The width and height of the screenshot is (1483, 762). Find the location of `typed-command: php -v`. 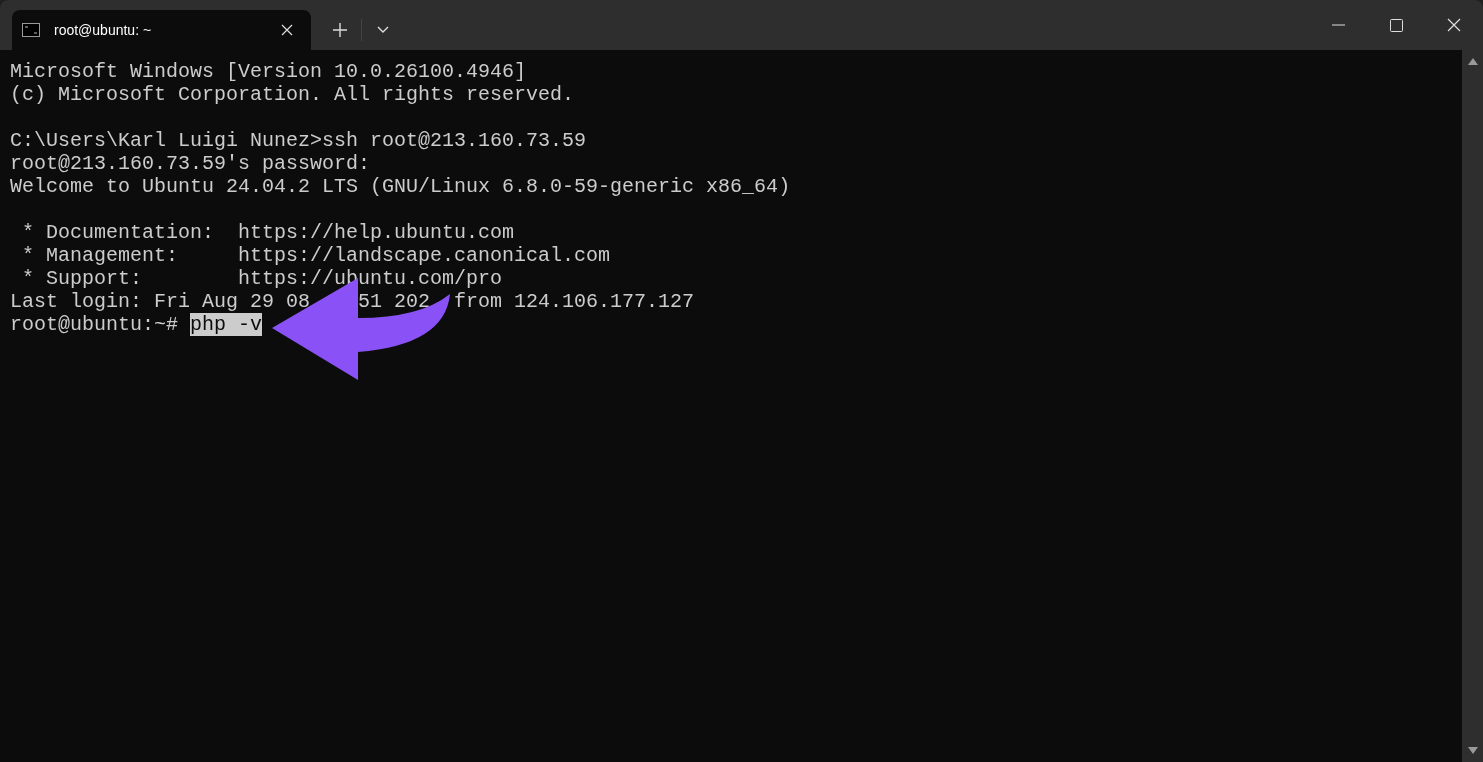

typed-command: php -v is located at coordinates (226, 324).